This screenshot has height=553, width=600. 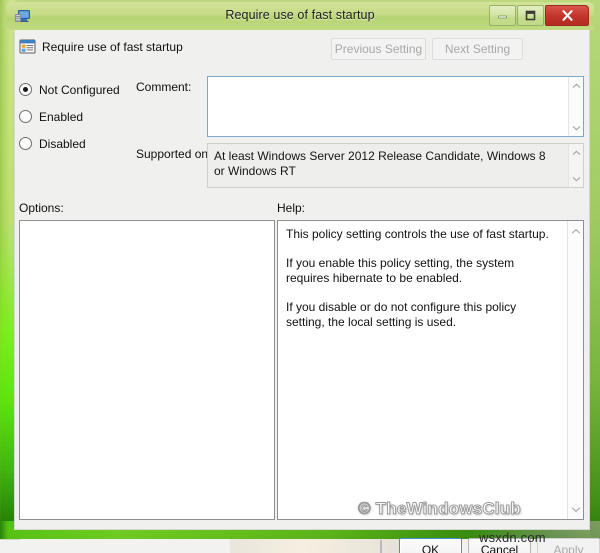 I want to click on title-bar: Require use of fast startup, so click(x=300, y=16).